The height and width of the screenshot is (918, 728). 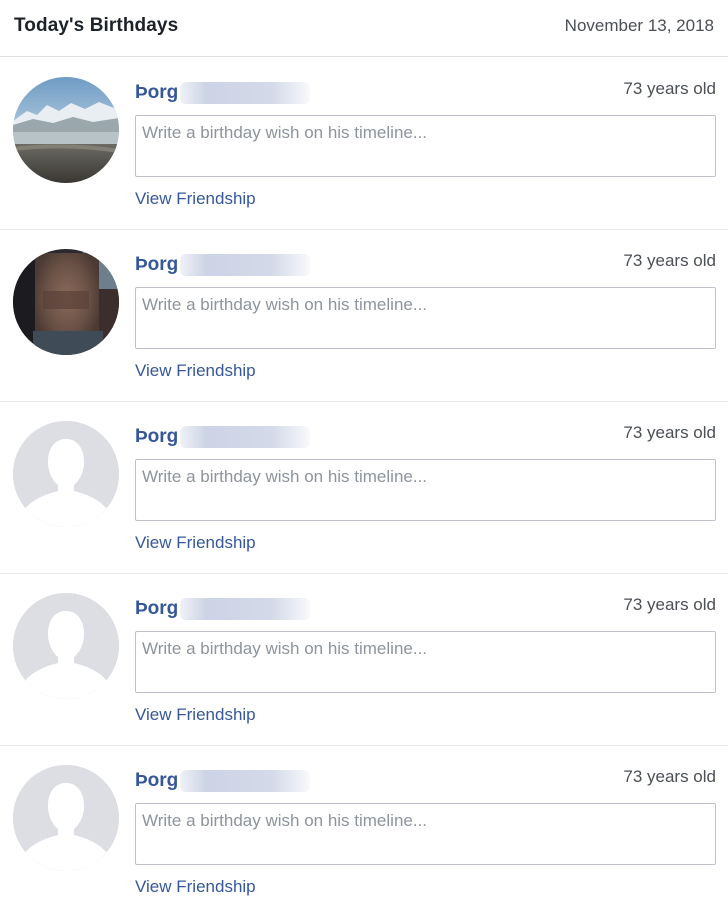 What do you see at coordinates (96, 25) in the screenshot?
I see `page-title: Today's Birthdays` at bounding box center [96, 25].